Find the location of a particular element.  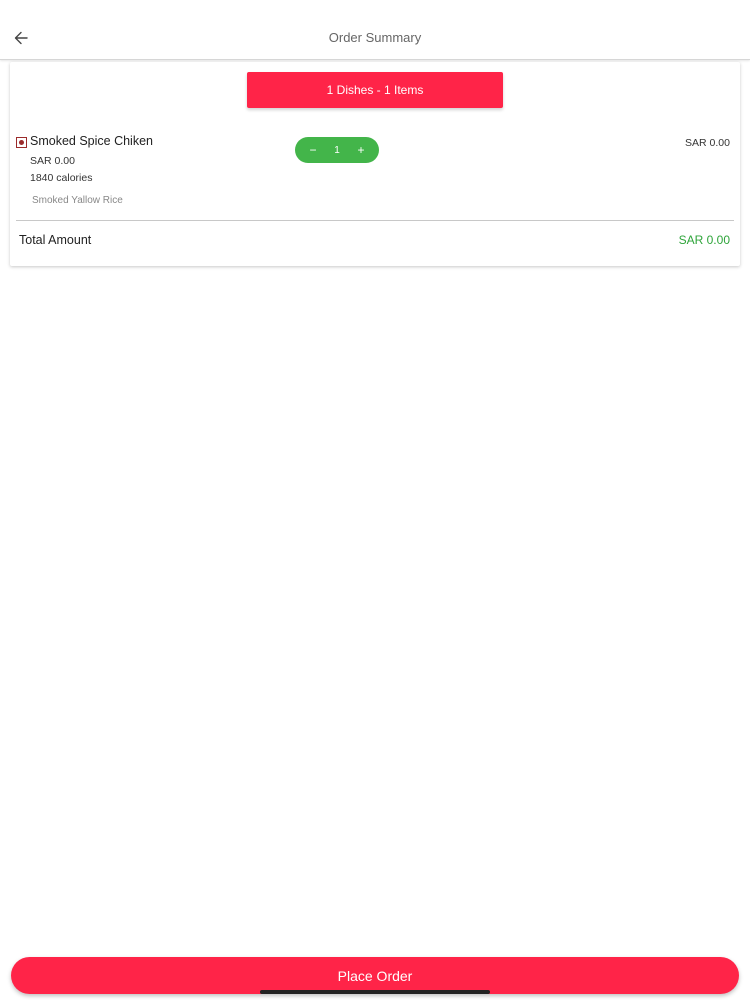

non-veg-indicator-icon is located at coordinates (21, 142).